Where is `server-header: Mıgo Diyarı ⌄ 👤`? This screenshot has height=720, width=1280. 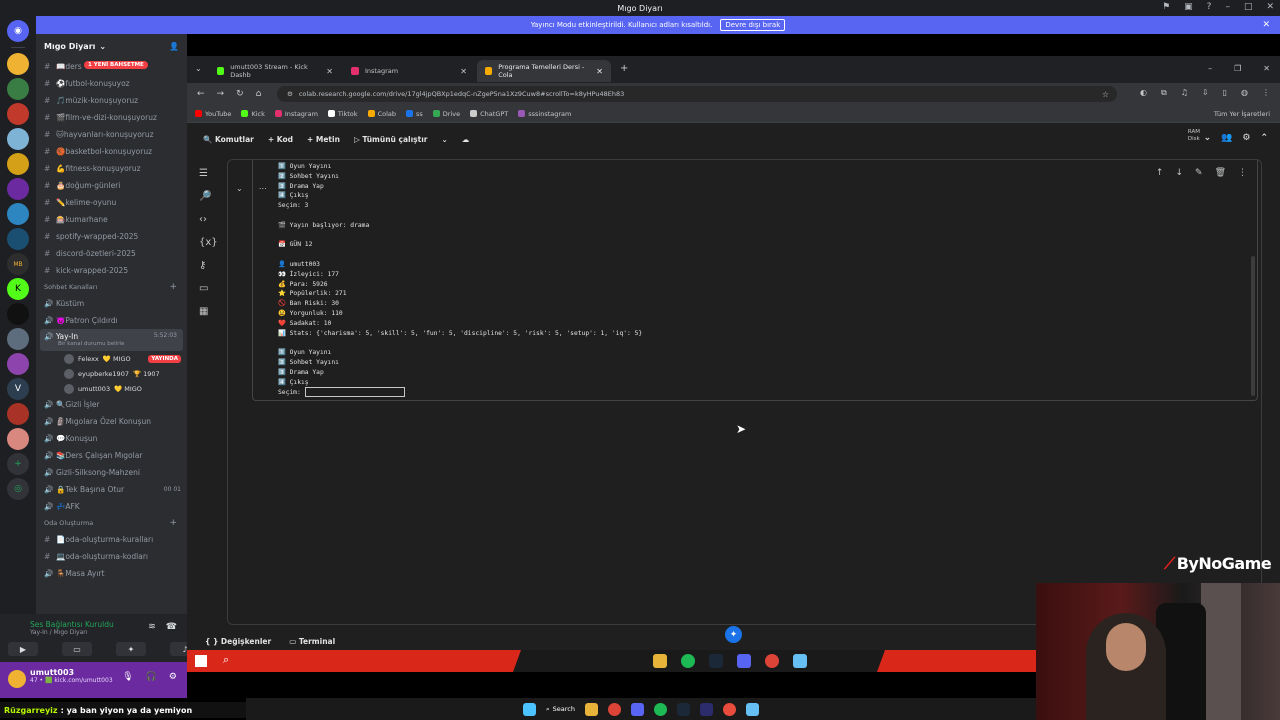
server-header: Mıgo Diyarı ⌄ 👤 is located at coordinates (111, 46).